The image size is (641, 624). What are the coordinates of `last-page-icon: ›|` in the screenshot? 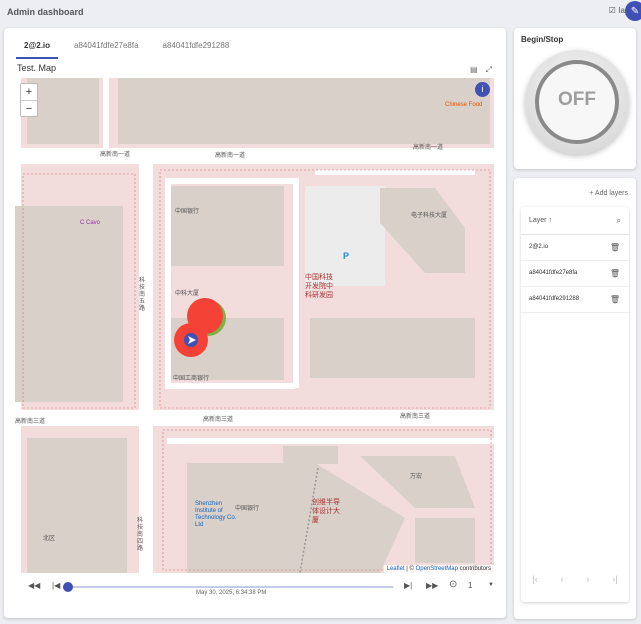 It's located at (614, 579).